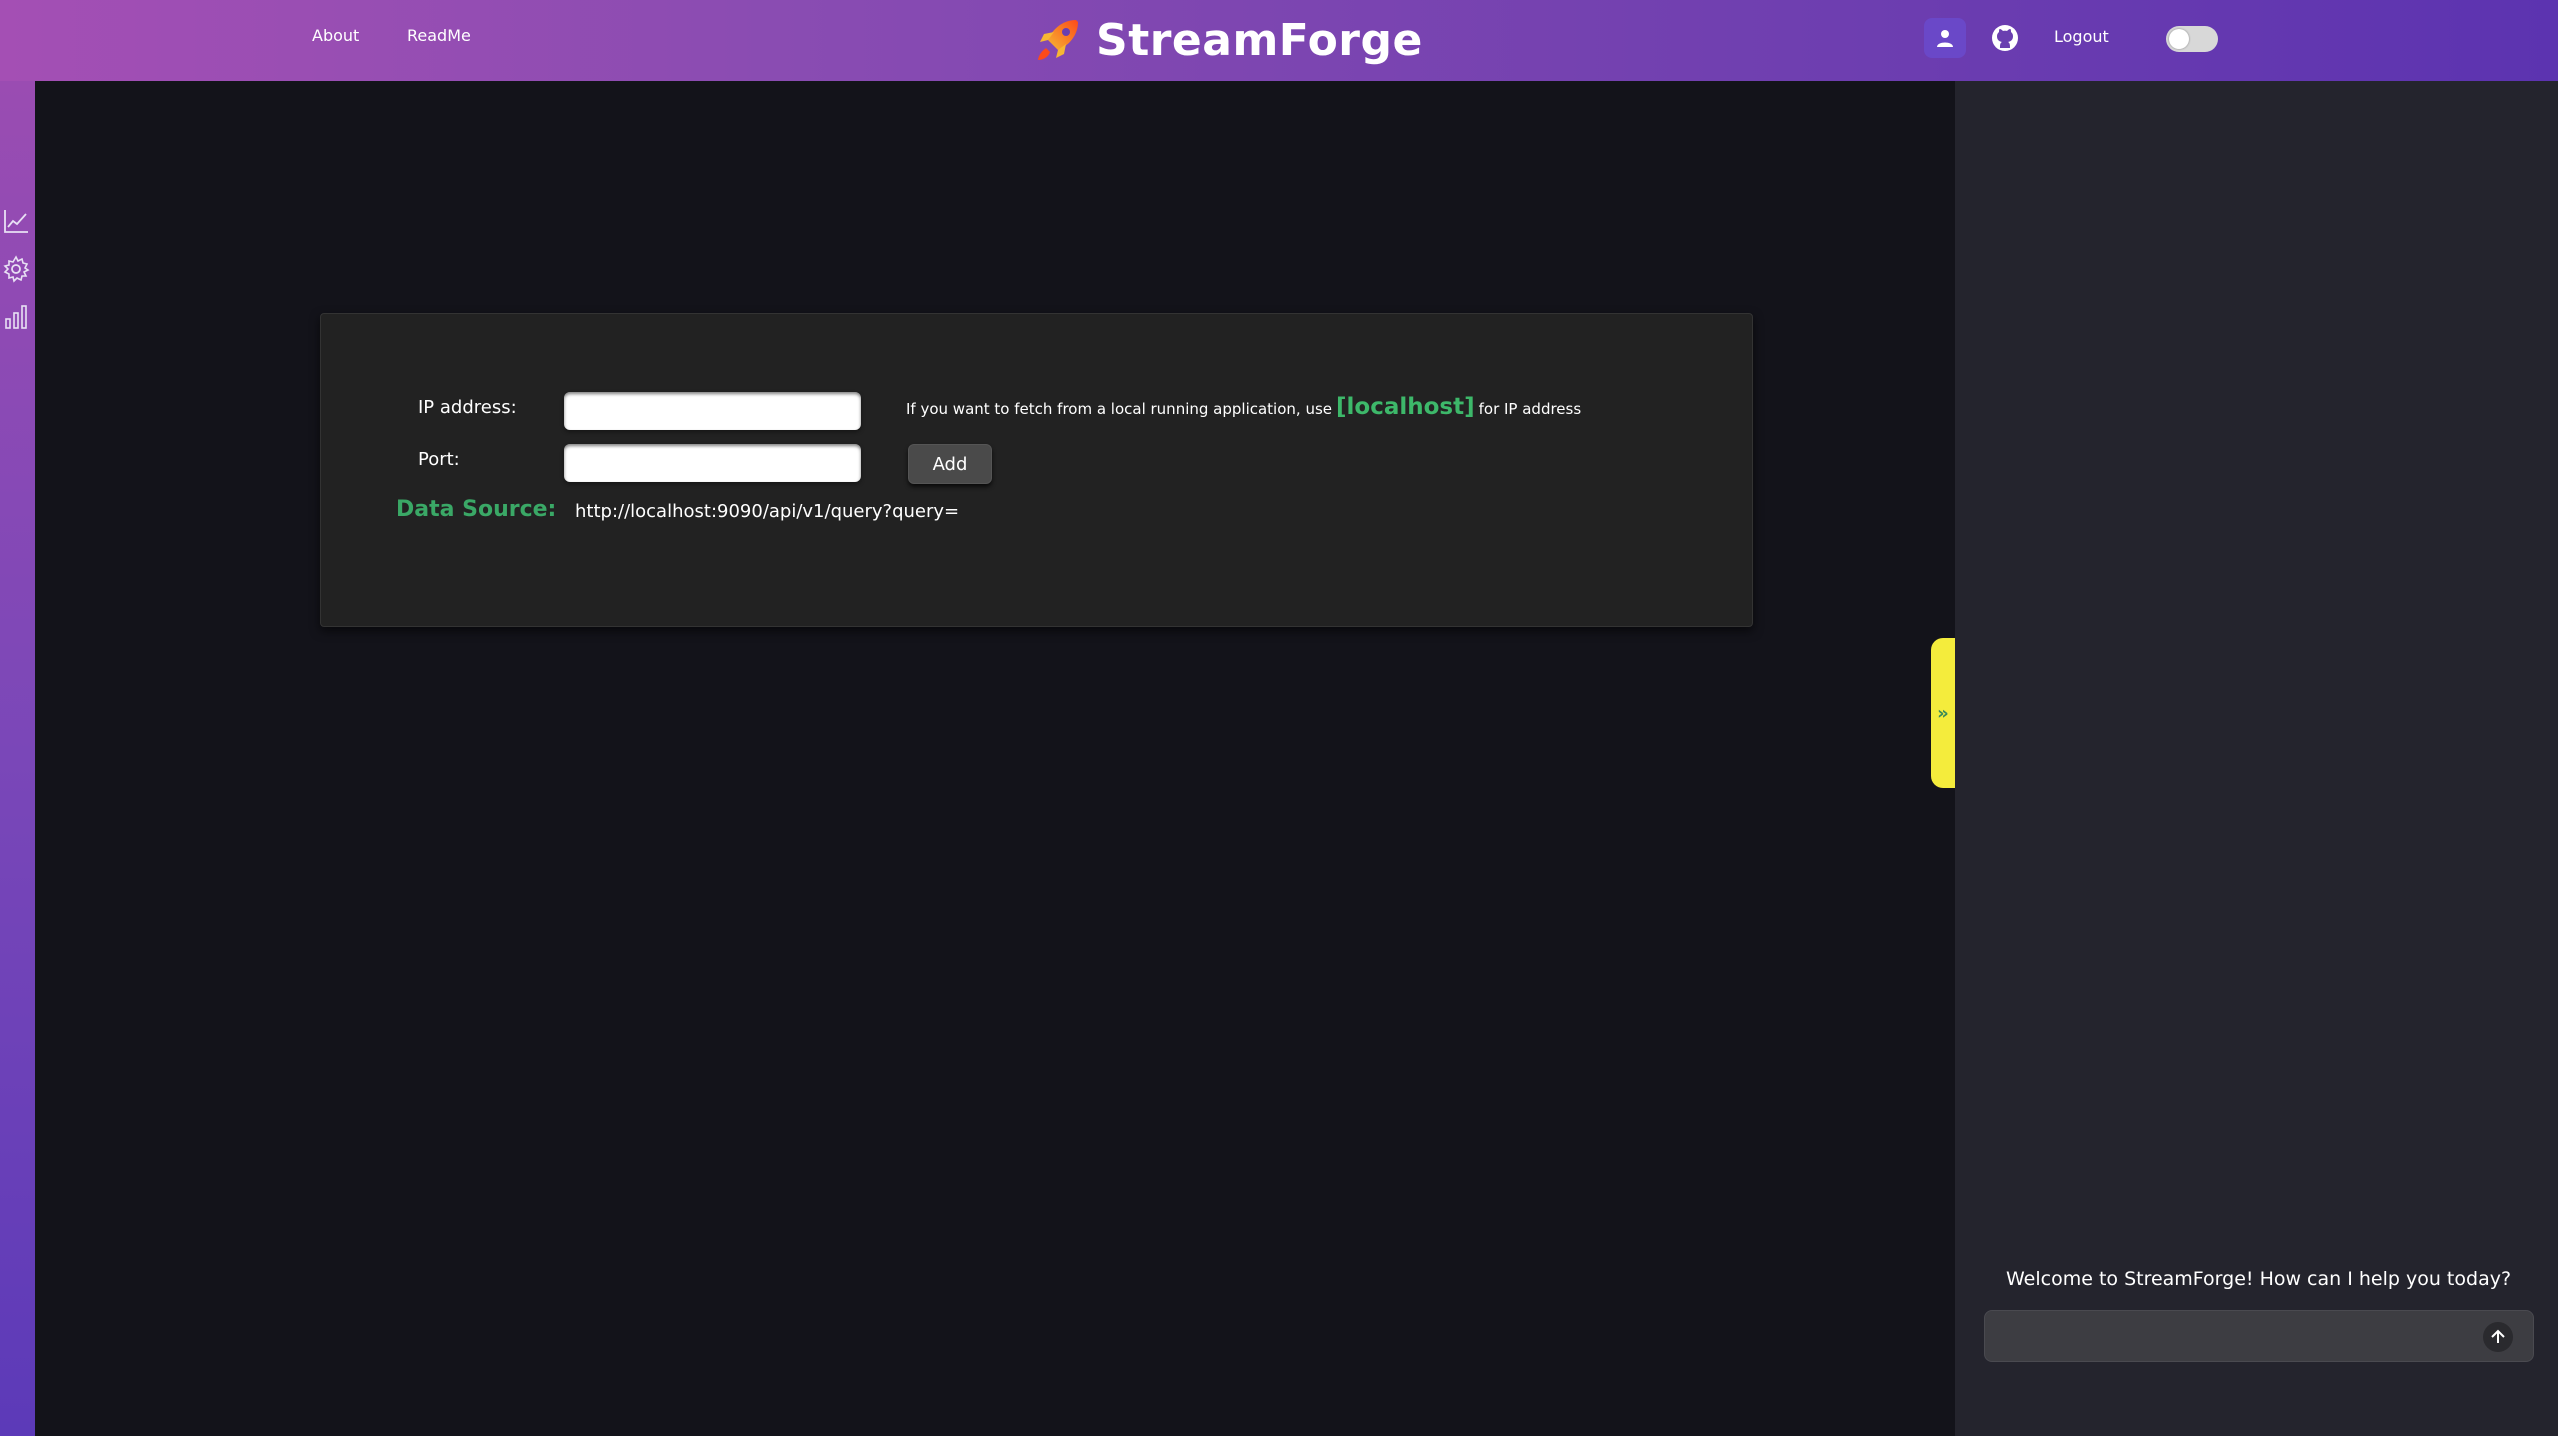 This screenshot has height=1436, width=2558. I want to click on logout-link: Logout, so click(2081, 36).